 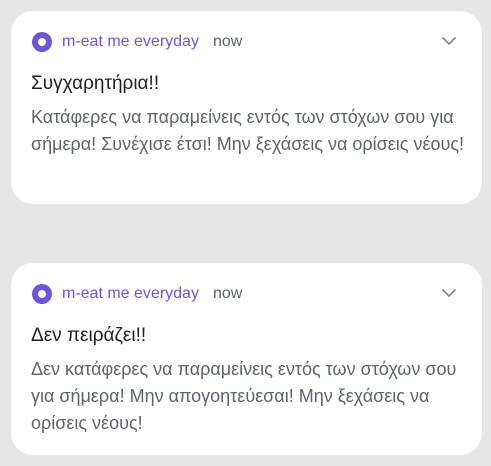 I want to click on notification-title: Δεν πειράζει!!, so click(x=89, y=335).